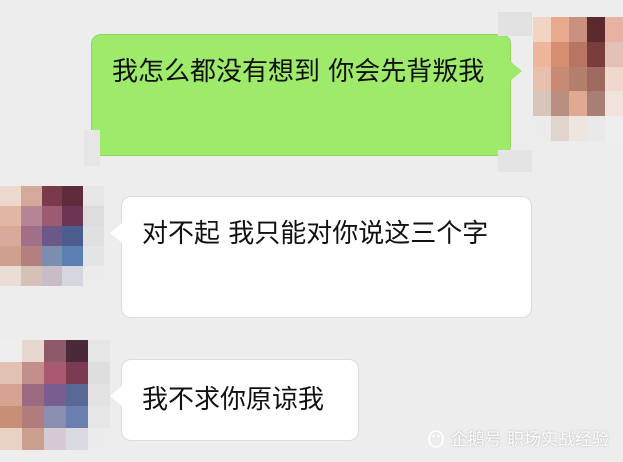 Image resolution: width=623 pixels, height=462 pixels. What do you see at coordinates (298, 72) in the screenshot?
I see `message-text: 我怎么都没有想到 你会先背叛我` at bounding box center [298, 72].